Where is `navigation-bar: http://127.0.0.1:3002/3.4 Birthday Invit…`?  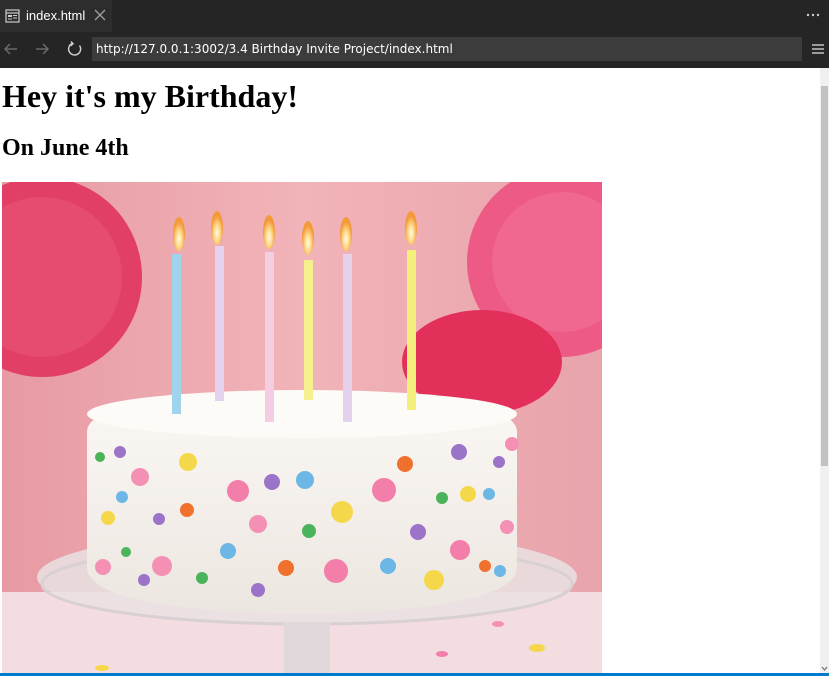
navigation-bar: http://127.0.0.1:3002/3.4 Birthday Invit… is located at coordinates (414, 50).